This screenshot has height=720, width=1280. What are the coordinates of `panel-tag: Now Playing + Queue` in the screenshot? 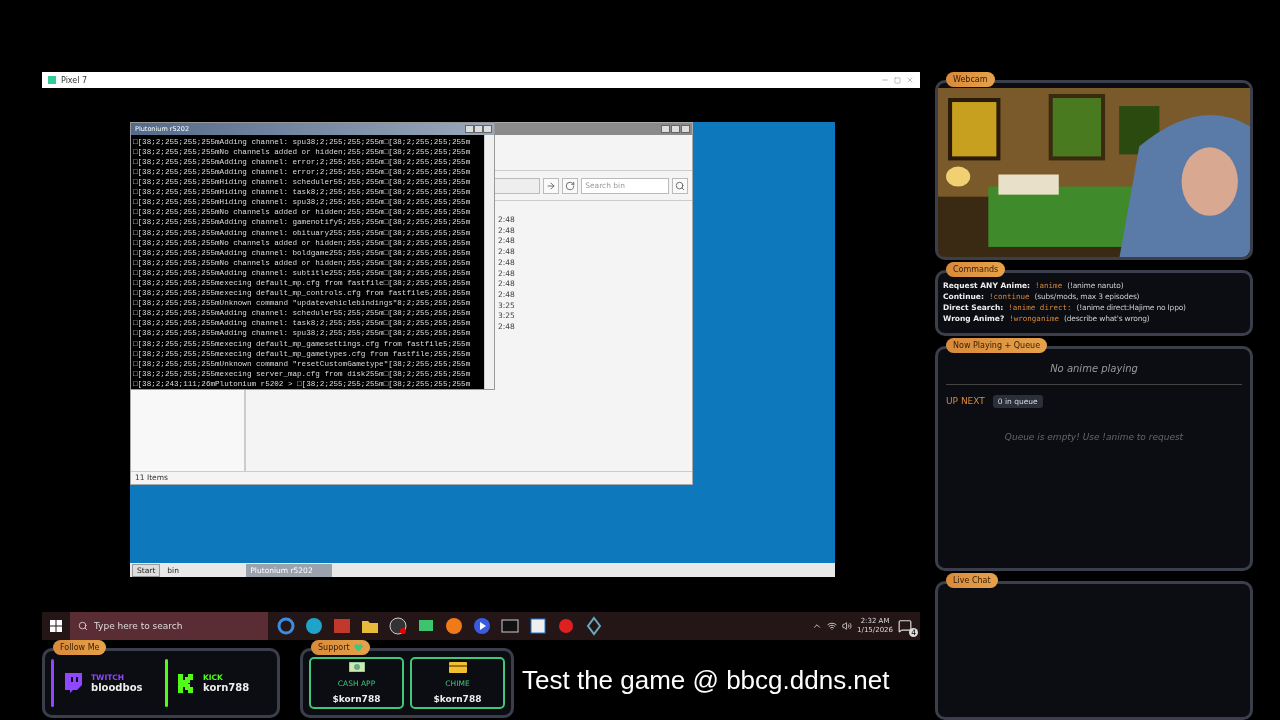 It's located at (997, 345).